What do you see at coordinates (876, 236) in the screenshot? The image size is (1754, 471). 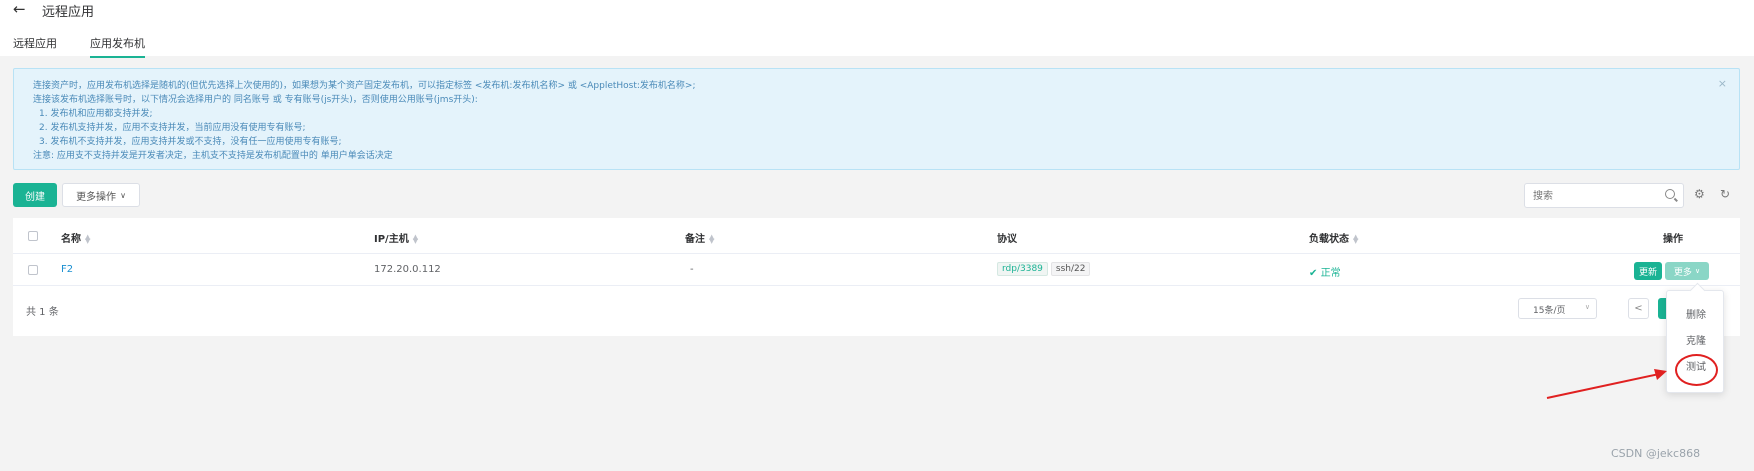 I see `table-header: 名称 ▲ ▼ IP/主机 ▲ ▼ 备注 ▲ ▼ 协议 负载状态 ▲ ▼ 操作` at bounding box center [876, 236].